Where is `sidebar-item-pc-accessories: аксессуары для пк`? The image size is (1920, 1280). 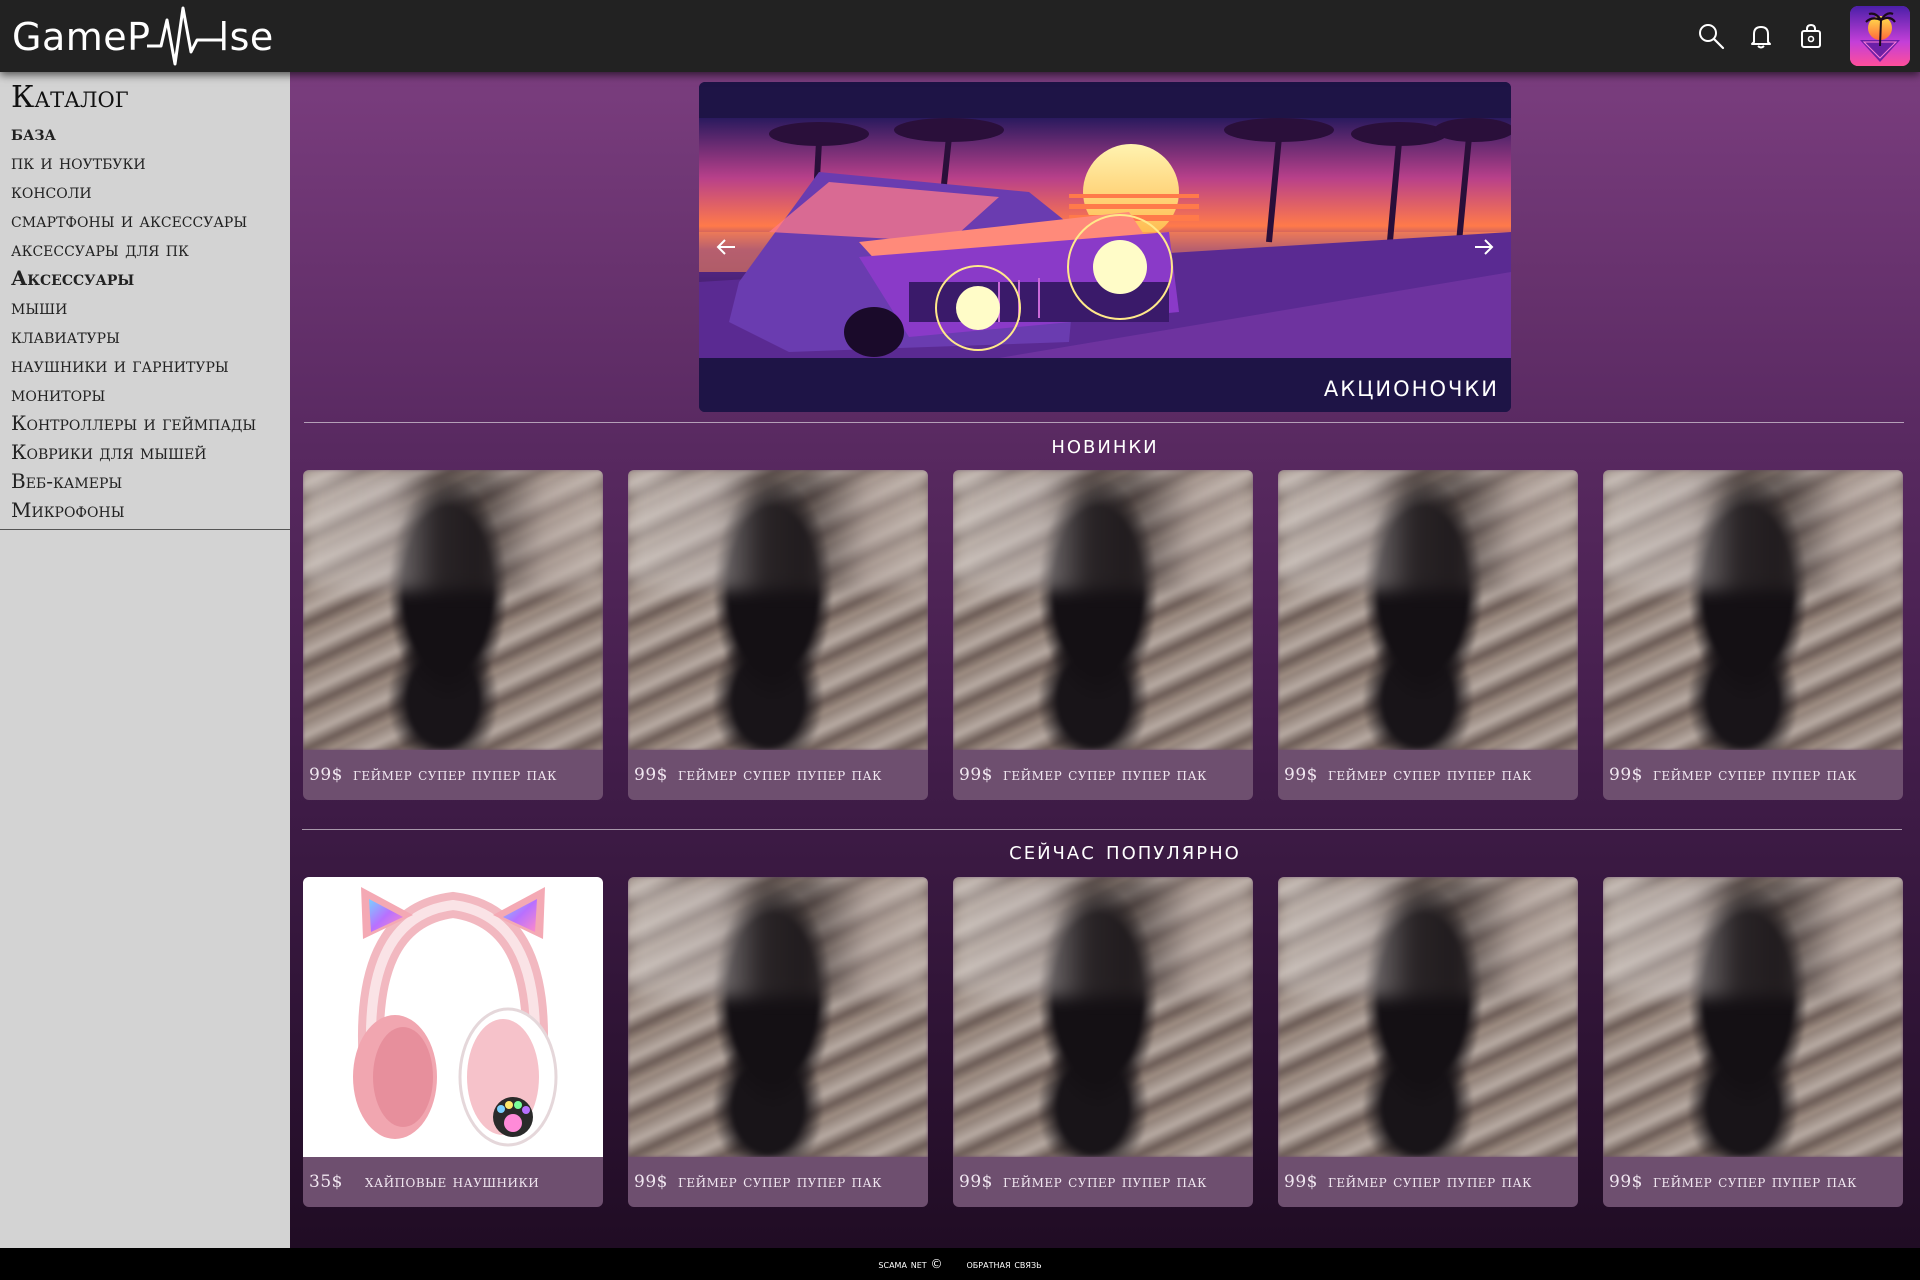
sidebar-item-pc-accessories: аксессуары для пк is located at coordinates (150, 249).